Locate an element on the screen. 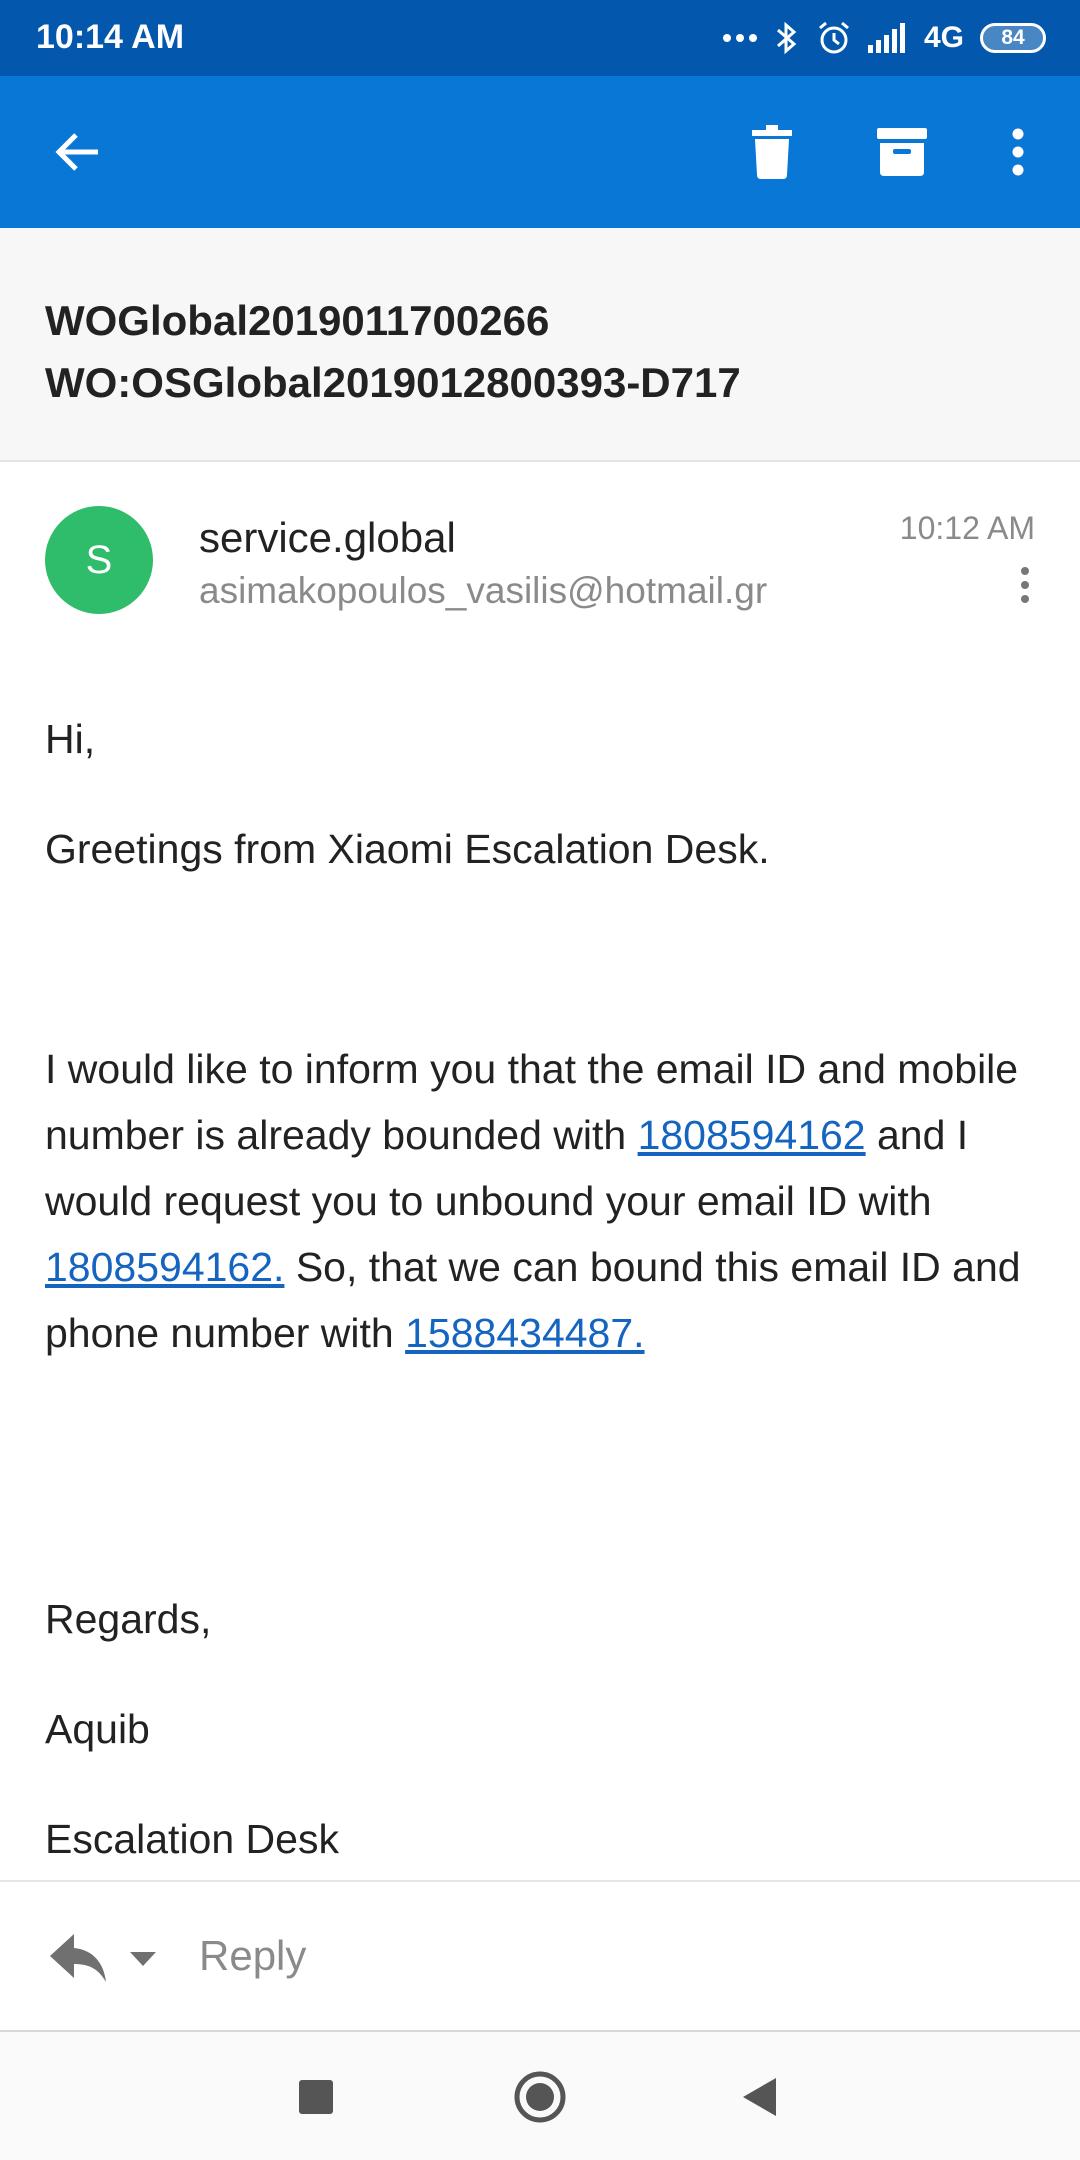 The width and height of the screenshot is (1080, 2160). greeting: Hi, is located at coordinates (70, 739).